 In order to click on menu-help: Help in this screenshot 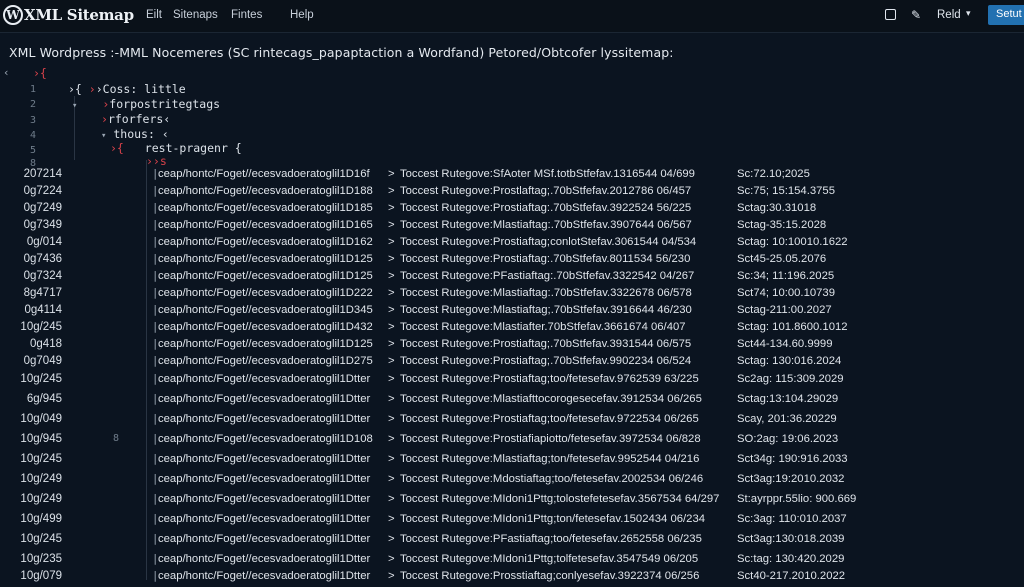, I will do `click(302, 15)`.